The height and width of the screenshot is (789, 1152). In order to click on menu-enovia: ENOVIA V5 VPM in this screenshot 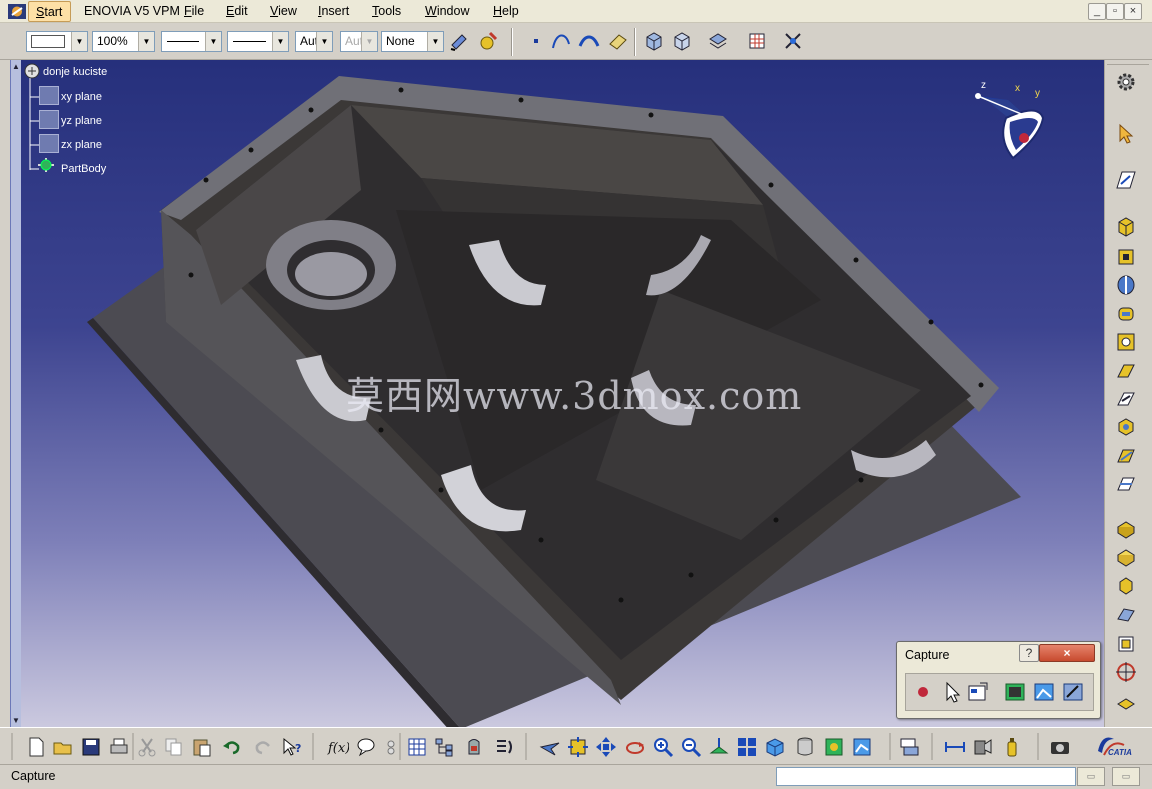, I will do `click(132, 11)`.